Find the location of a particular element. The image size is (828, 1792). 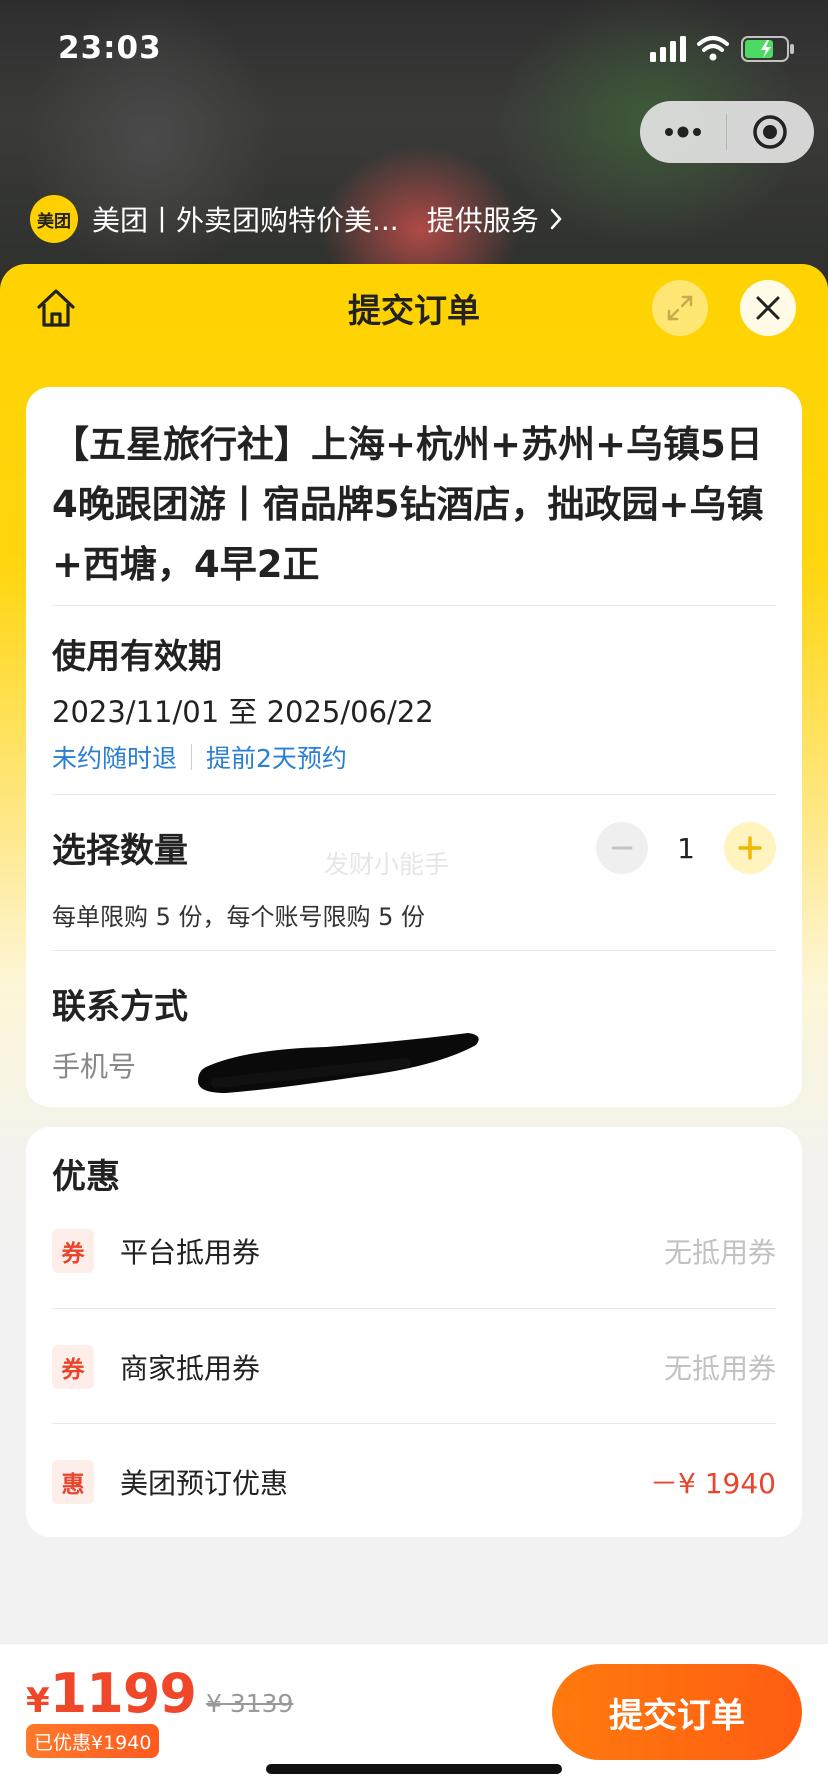

expand-button is located at coordinates (680, 308).